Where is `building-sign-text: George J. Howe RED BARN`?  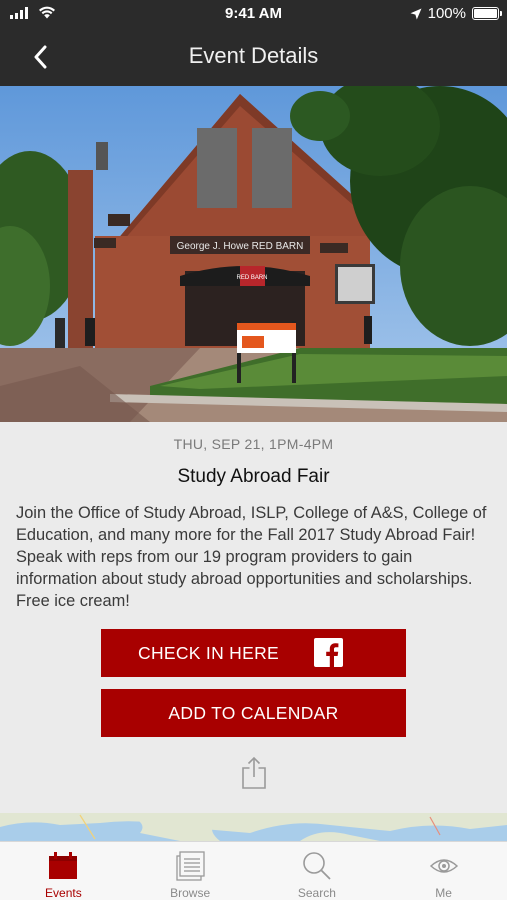
building-sign-text: George J. Howe RED BARN is located at coordinates (240, 246).